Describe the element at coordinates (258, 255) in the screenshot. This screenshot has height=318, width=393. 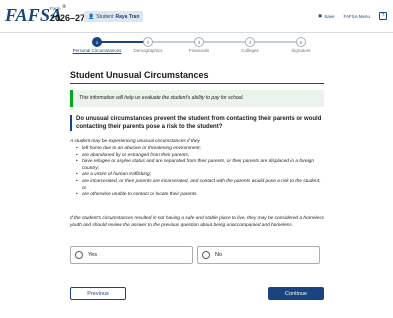
I see `option-no: No` at that location.